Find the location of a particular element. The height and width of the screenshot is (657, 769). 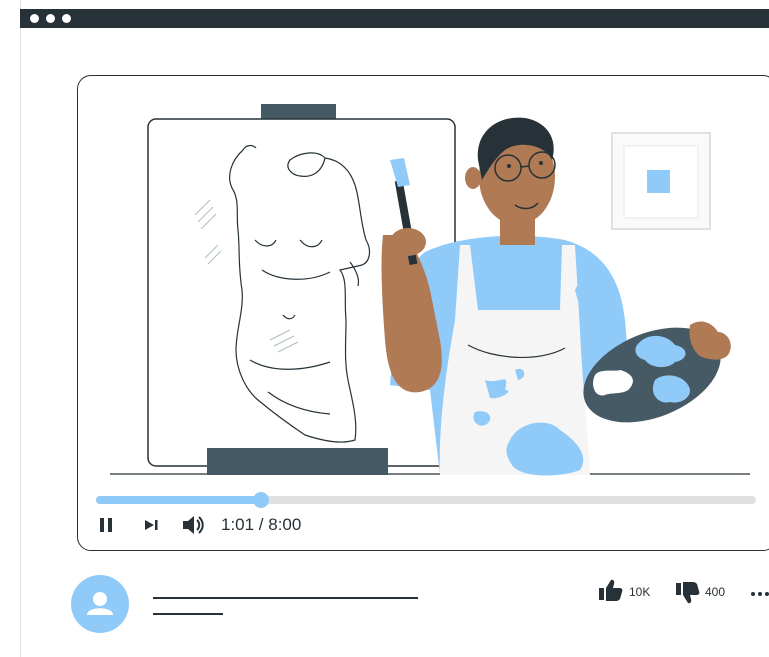

channel-avatar is located at coordinates (100, 604).